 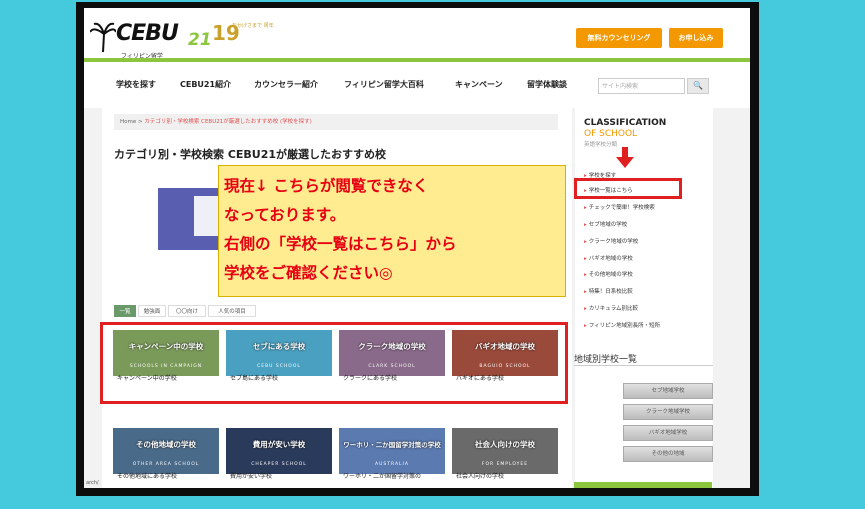 What do you see at coordinates (625, 123) in the screenshot?
I see `sidebar-heading: CLASSIFICATION` at bounding box center [625, 123].